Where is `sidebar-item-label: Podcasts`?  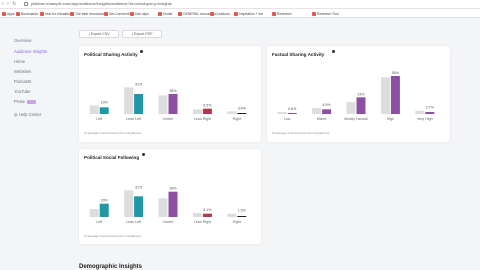
sidebar-item-label: Podcasts is located at coordinates (23, 81).